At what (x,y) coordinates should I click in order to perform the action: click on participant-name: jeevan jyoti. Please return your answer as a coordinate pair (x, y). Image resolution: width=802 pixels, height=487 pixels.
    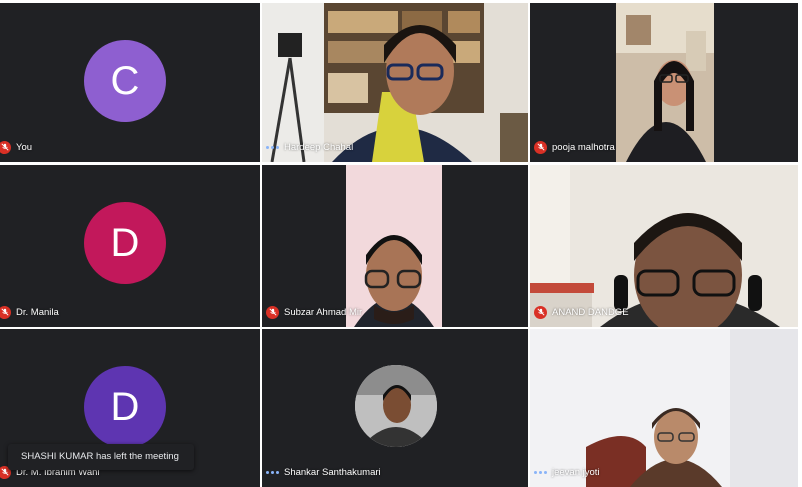
    Looking at the image, I should click on (576, 472).